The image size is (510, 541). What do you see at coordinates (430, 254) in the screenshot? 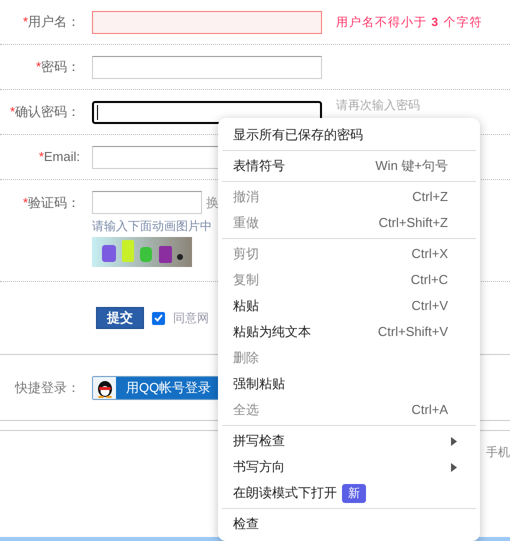
I see `shortcut-label: Ctrl+X` at bounding box center [430, 254].